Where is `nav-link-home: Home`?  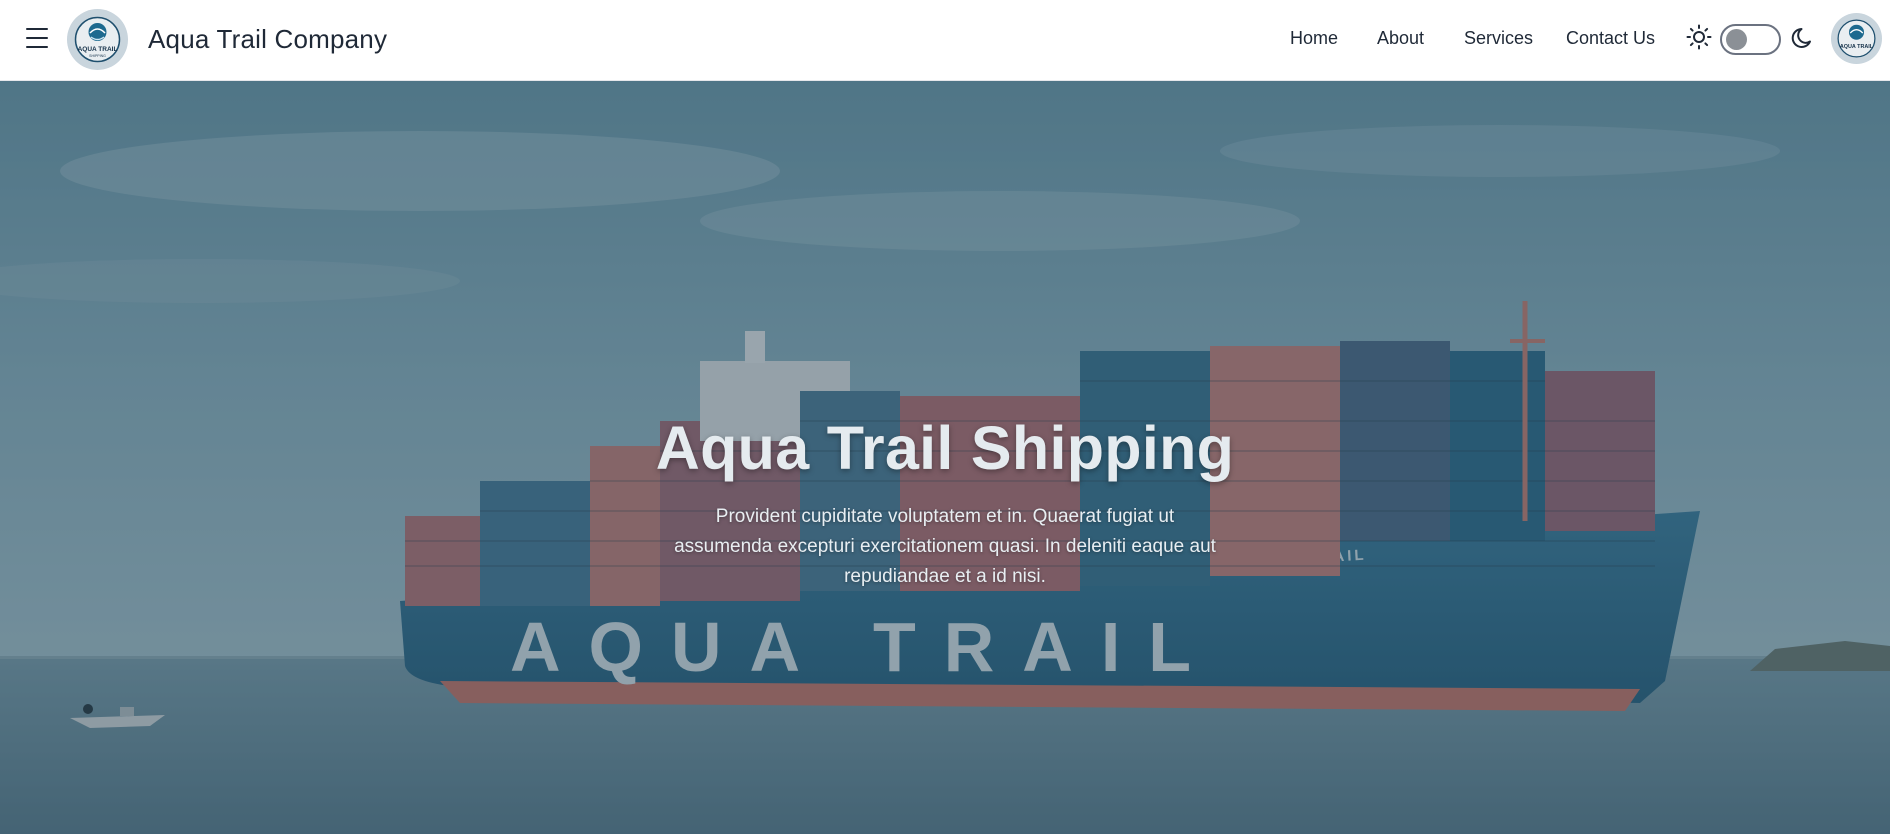 nav-link-home: Home is located at coordinates (1314, 38).